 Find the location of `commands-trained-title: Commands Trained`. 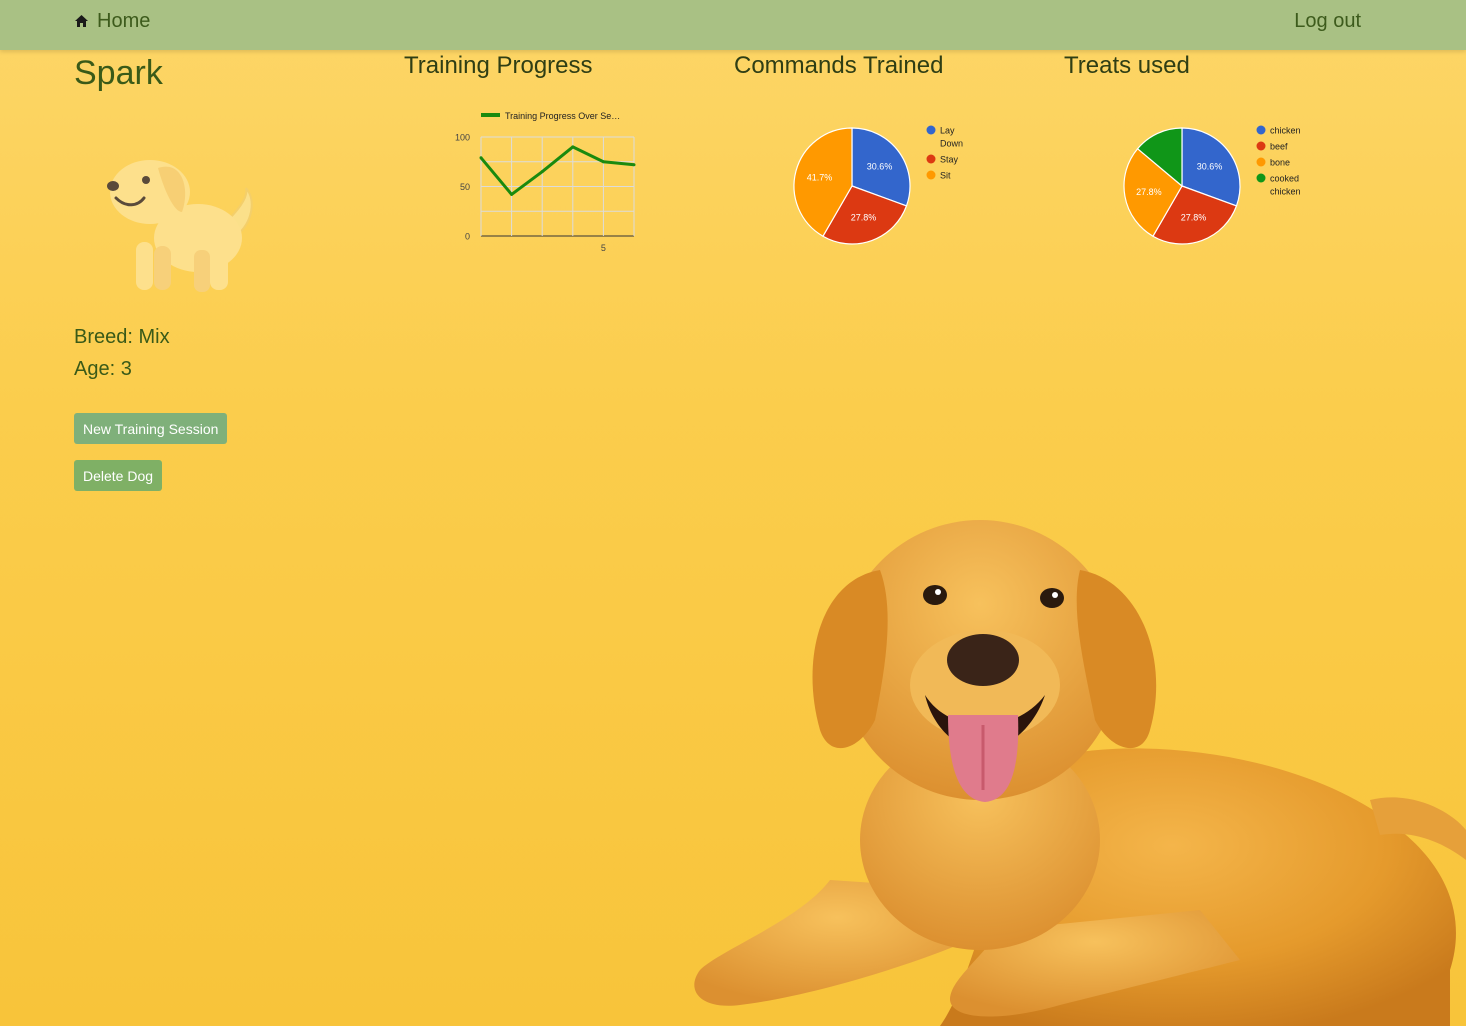

commands-trained-title: Commands Trained is located at coordinates (839, 65).